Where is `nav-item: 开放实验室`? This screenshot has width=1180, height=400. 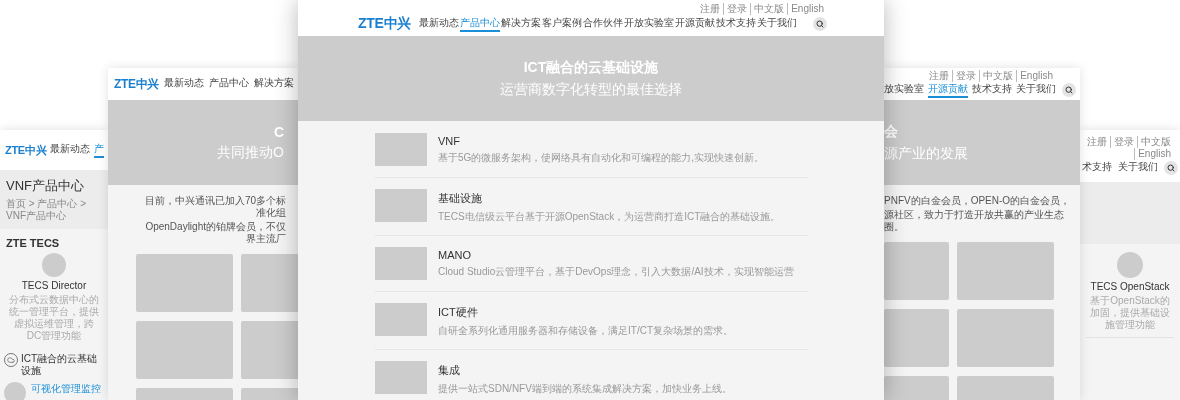
nav-item: 开放实验室 is located at coordinates (648, 24).